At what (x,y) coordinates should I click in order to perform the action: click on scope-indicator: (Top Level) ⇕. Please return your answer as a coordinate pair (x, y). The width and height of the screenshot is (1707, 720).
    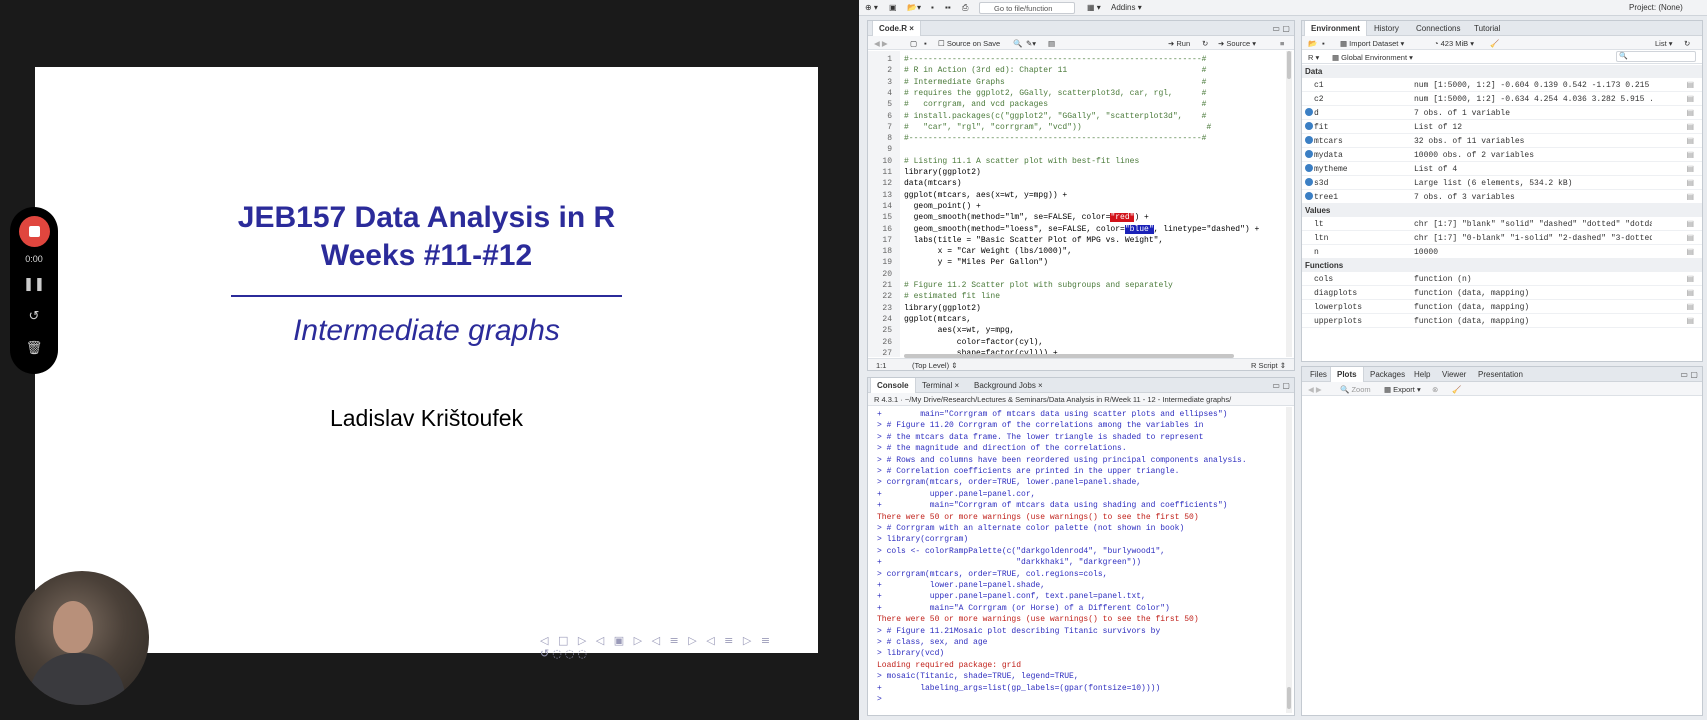
    Looking at the image, I should click on (934, 365).